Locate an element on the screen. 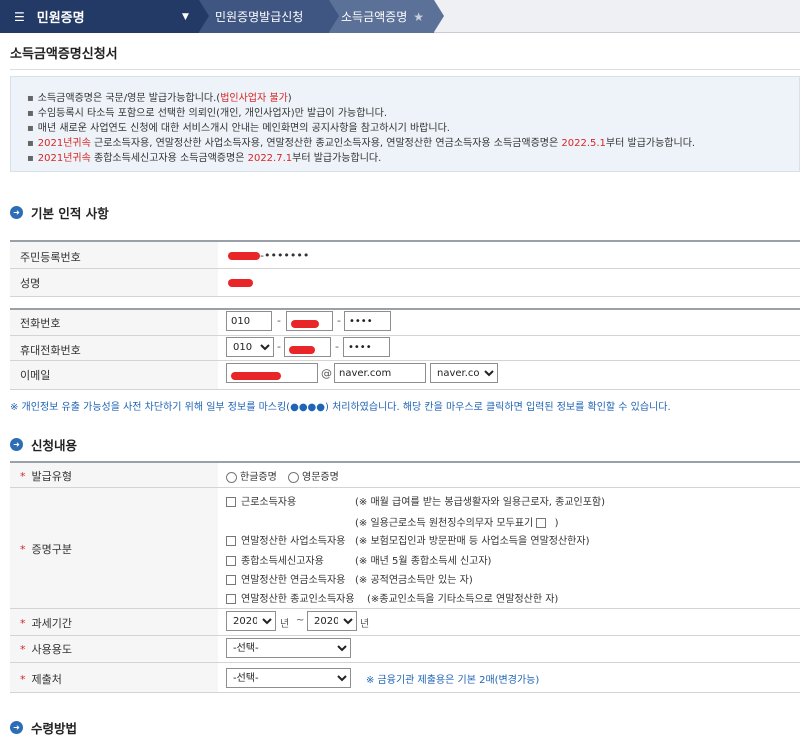 The width and height of the screenshot is (800, 742). caret-down-icon: ▼ is located at coordinates (185, 16).